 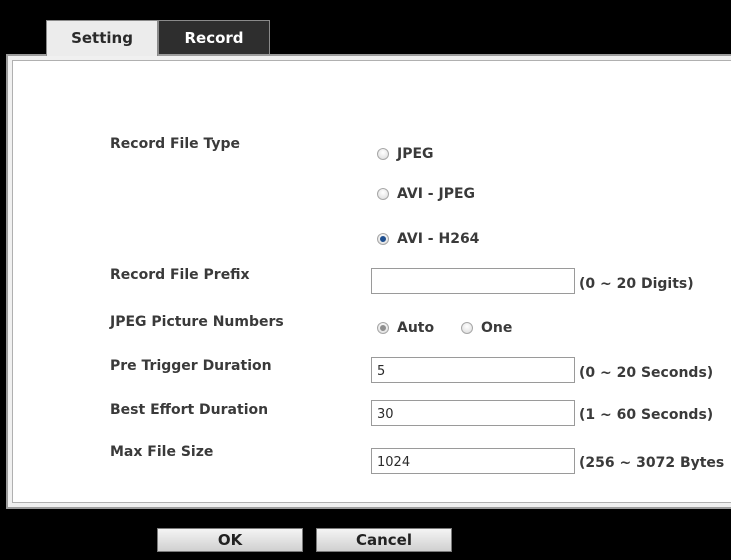 What do you see at coordinates (214, 37) in the screenshot?
I see `tab-record: Record` at bounding box center [214, 37].